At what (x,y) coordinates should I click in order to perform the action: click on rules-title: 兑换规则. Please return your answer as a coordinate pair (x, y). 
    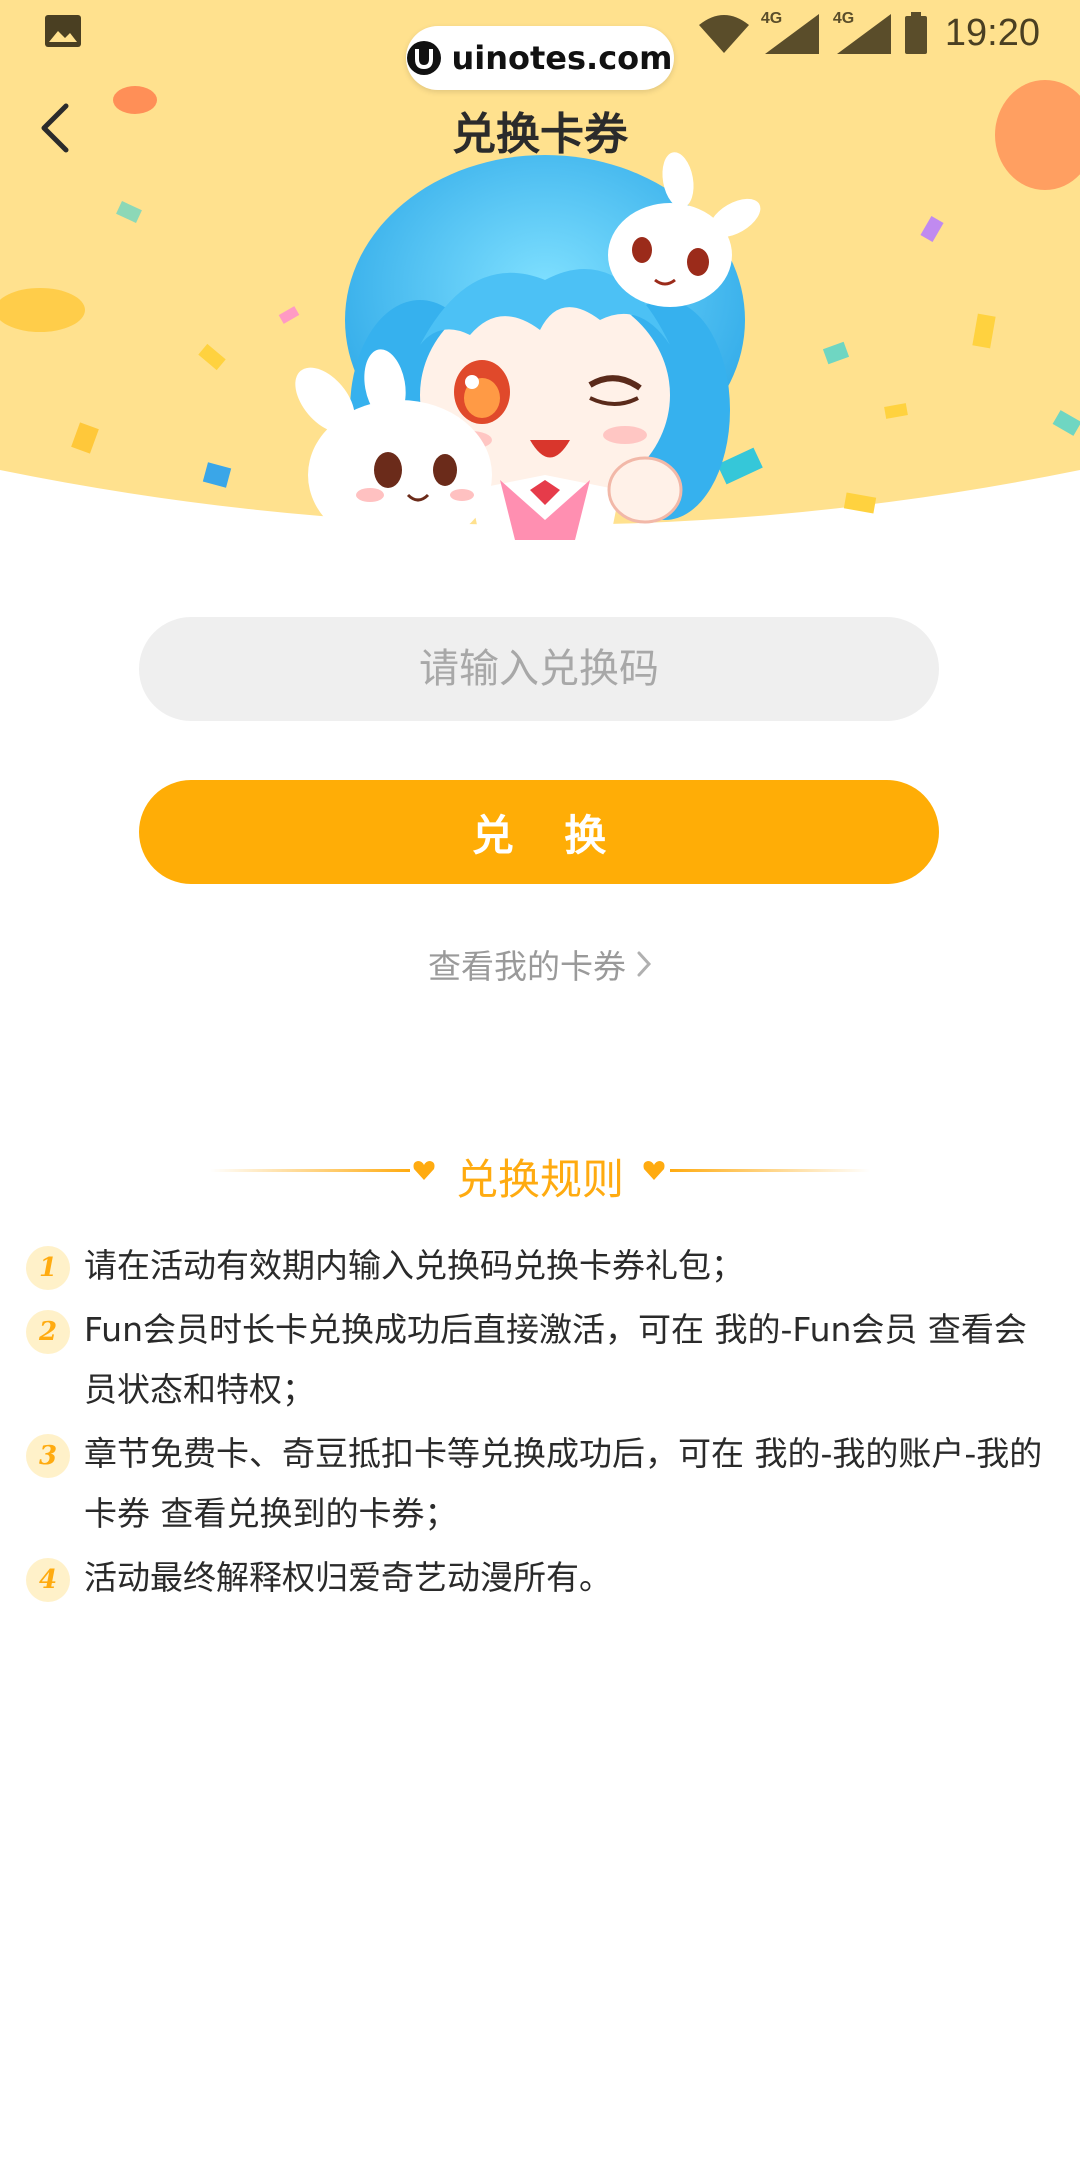
    Looking at the image, I should click on (539, 1179).